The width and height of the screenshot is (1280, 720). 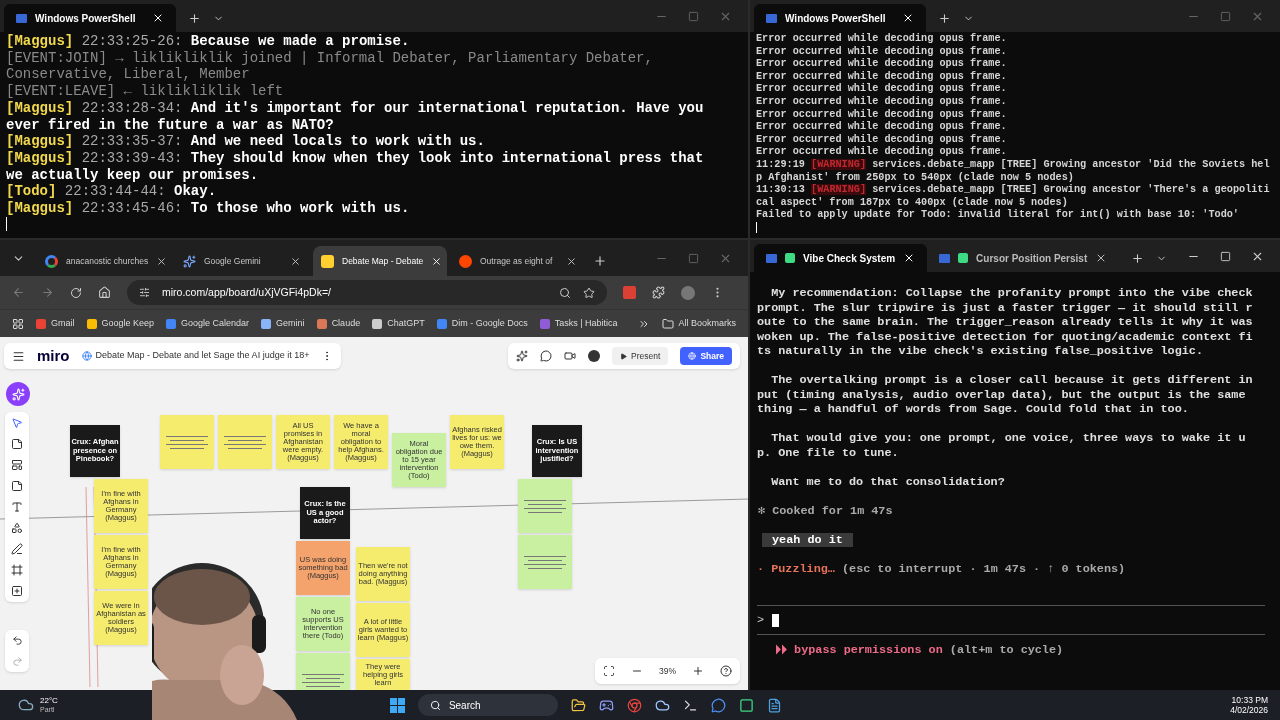 What do you see at coordinates (18, 292) in the screenshot?
I see `back-icon` at bounding box center [18, 292].